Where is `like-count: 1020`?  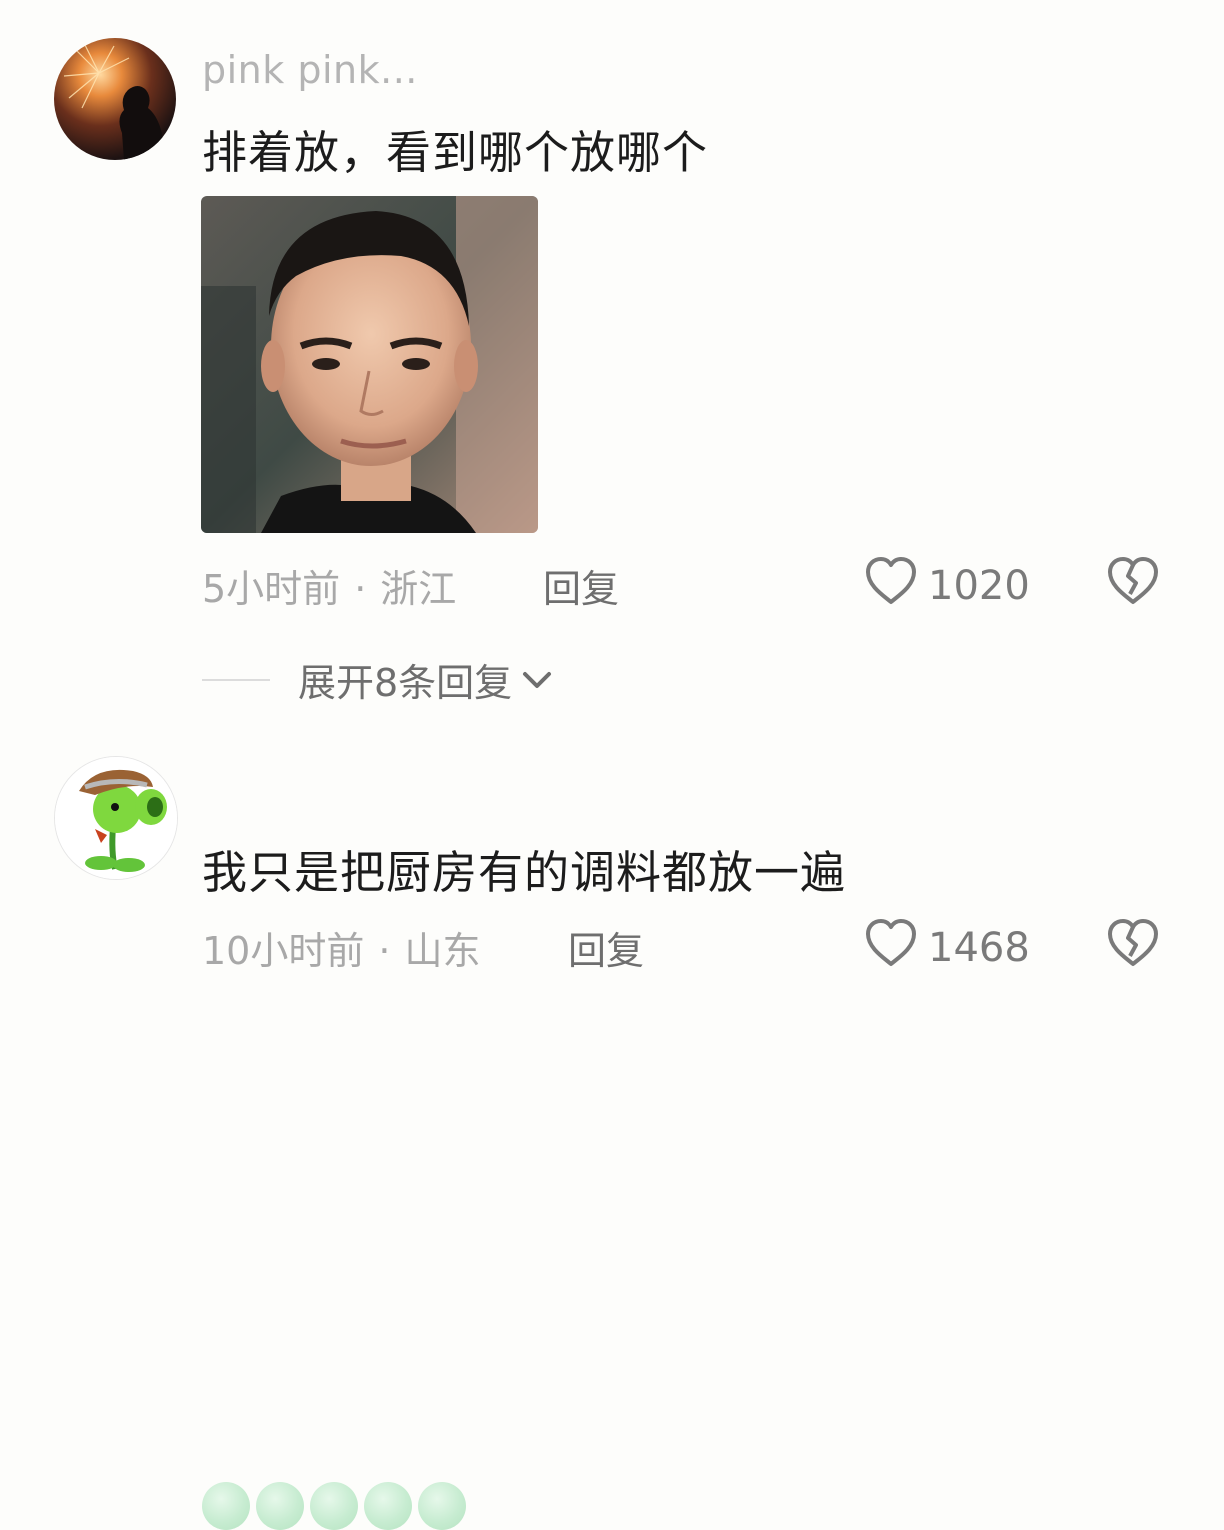 like-count: 1020 is located at coordinates (979, 586).